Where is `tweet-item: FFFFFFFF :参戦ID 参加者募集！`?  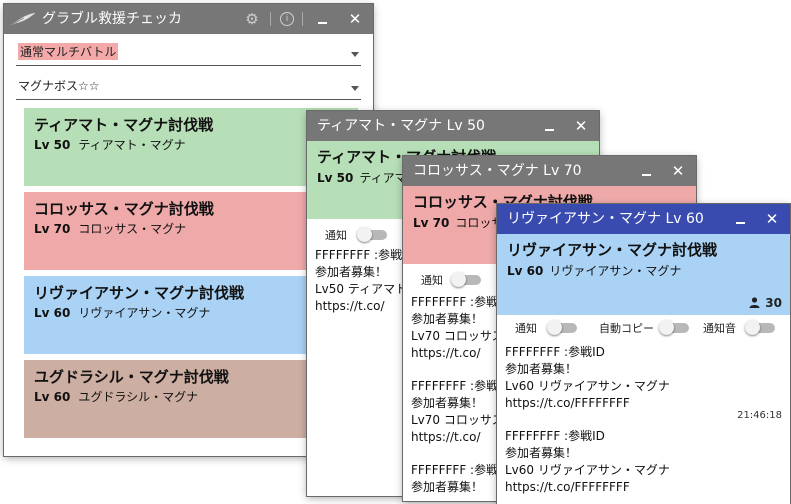 tweet-item: FFFFFFFF :参戦ID 参加者募集！ is located at coordinates (461, 479).